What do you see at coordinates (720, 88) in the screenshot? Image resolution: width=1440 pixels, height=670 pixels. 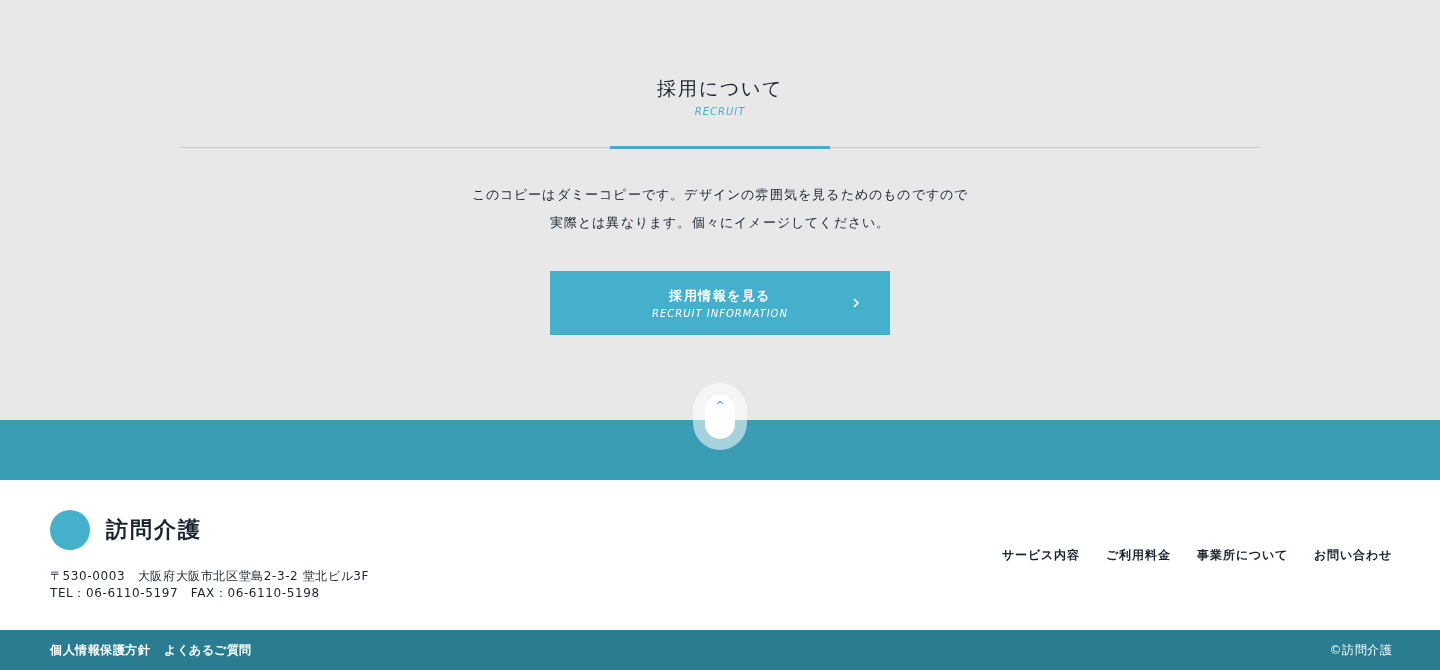 I see `section-title: 採用について` at bounding box center [720, 88].